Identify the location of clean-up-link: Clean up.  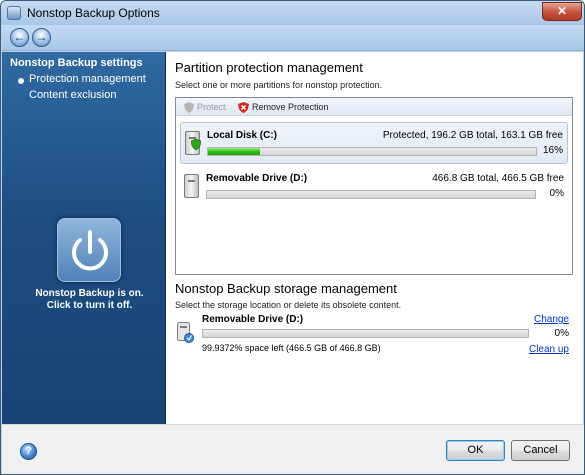
(549, 349).